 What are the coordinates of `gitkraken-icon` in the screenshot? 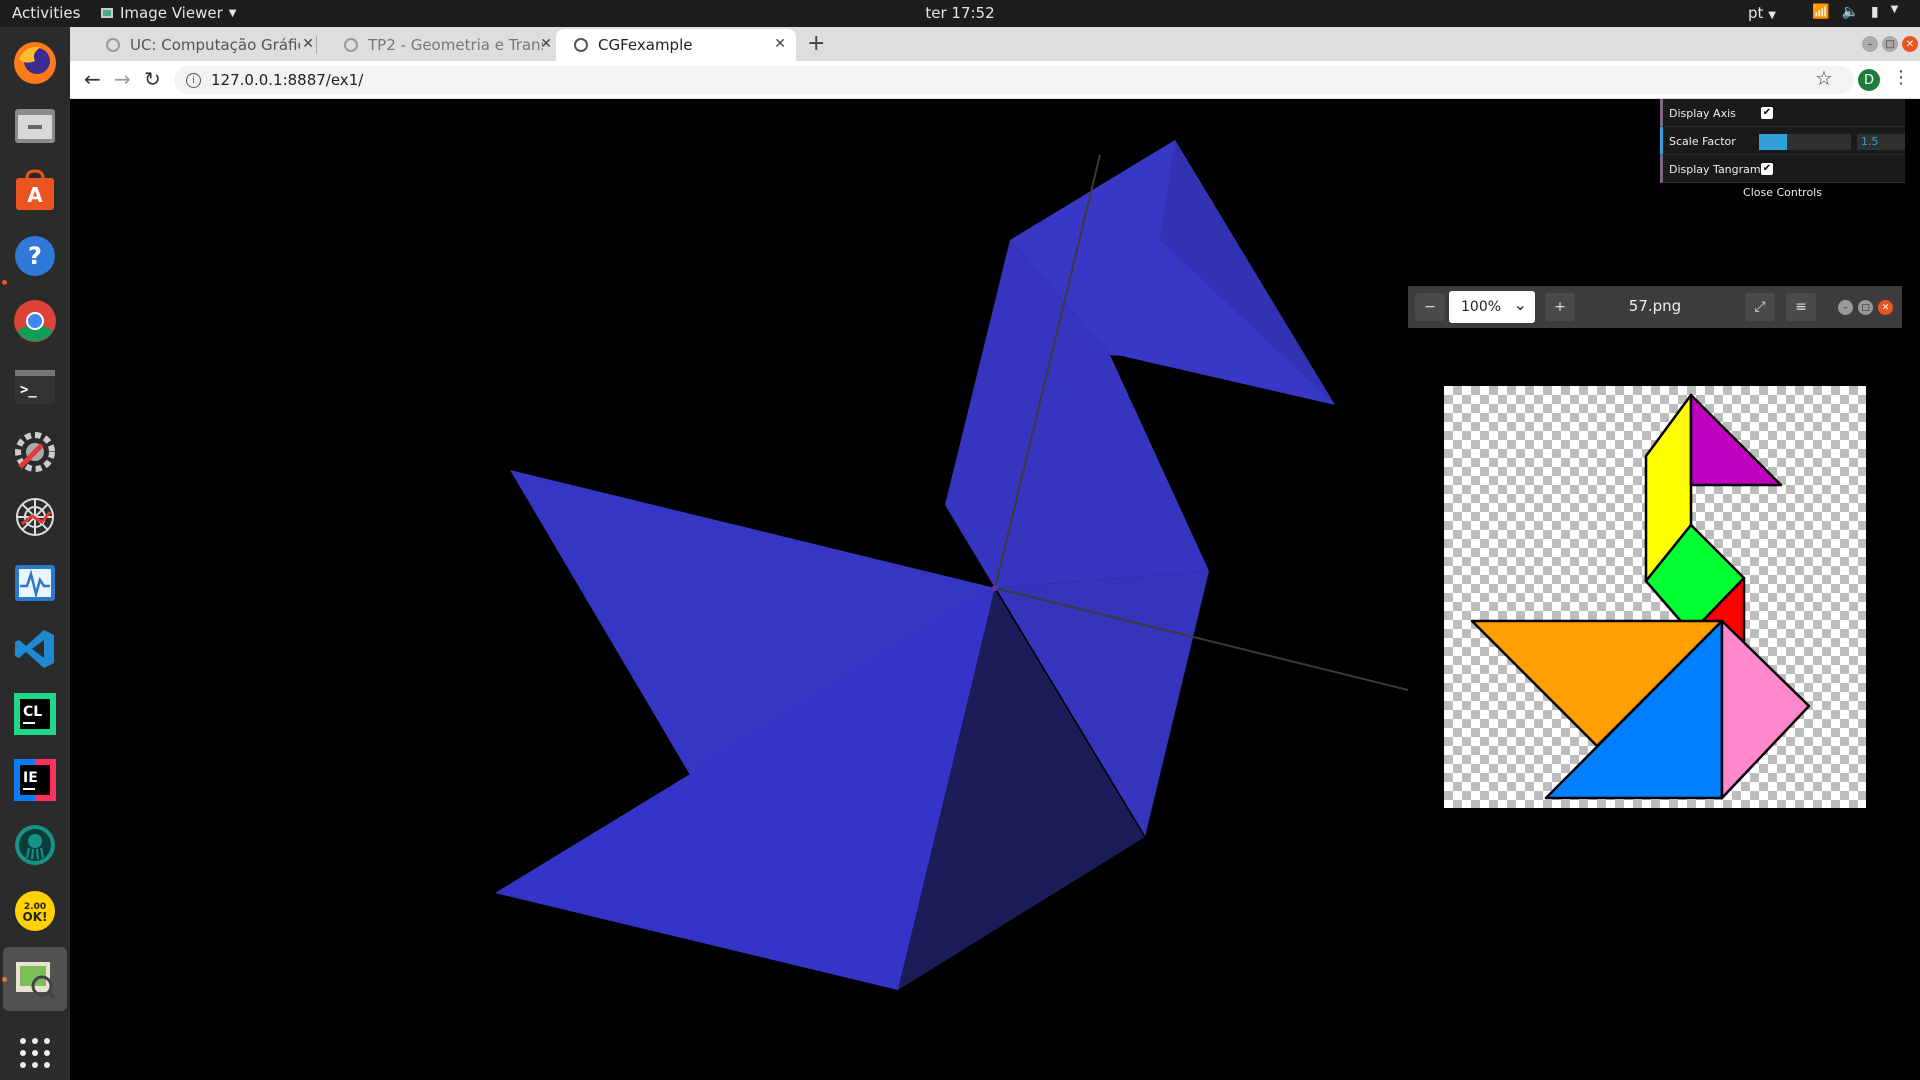 It's located at (35, 845).